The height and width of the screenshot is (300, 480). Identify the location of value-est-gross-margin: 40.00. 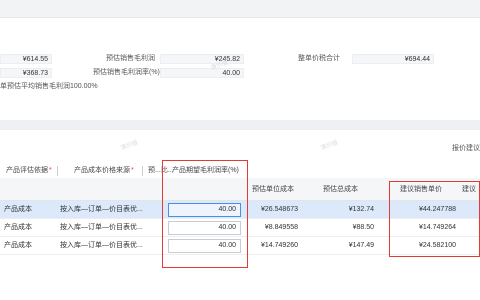
(202, 73).